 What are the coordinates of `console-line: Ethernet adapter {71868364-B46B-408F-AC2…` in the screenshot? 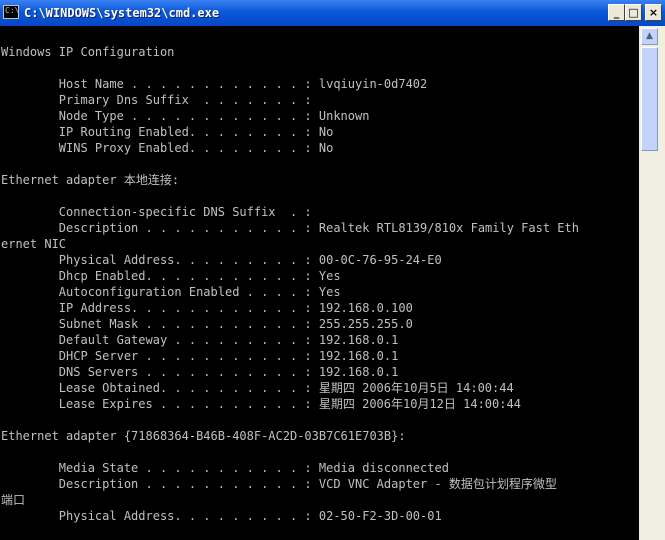 It's located at (203, 436).